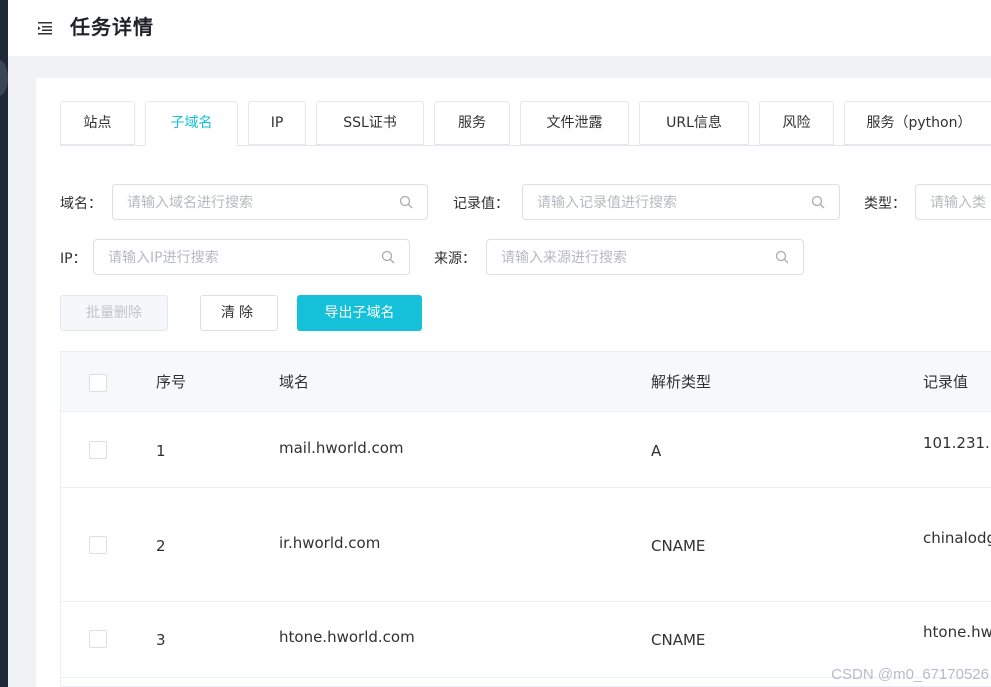 This screenshot has height=687, width=991. What do you see at coordinates (796, 123) in the screenshot?
I see `tab-risk: 风险` at bounding box center [796, 123].